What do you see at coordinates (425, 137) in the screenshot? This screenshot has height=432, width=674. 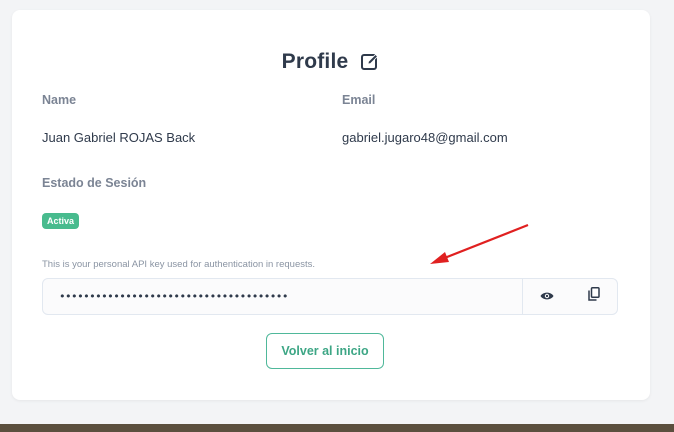 I see `email-value: gabriel.jugaro48@gmail.com` at bounding box center [425, 137].